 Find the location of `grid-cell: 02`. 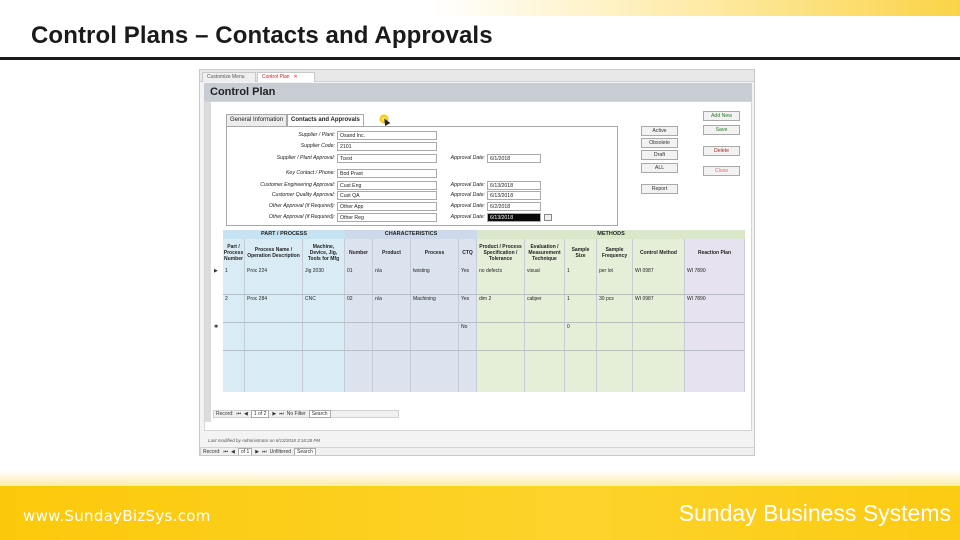

grid-cell: 02 is located at coordinates (359, 299).